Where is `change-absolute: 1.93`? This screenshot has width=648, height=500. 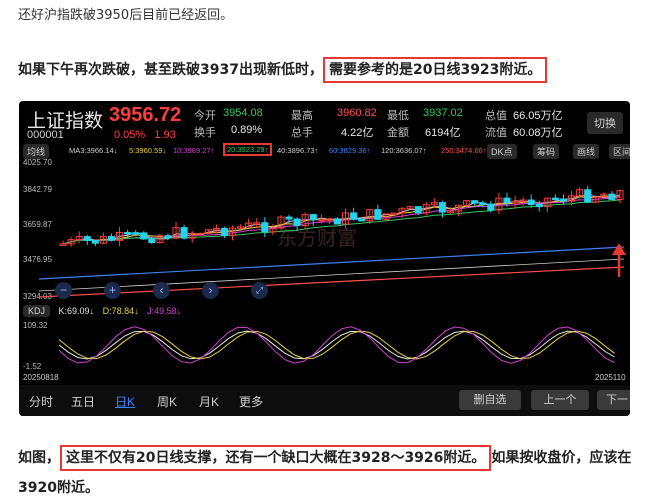 change-absolute: 1.93 is located at coordinates (165, 135).